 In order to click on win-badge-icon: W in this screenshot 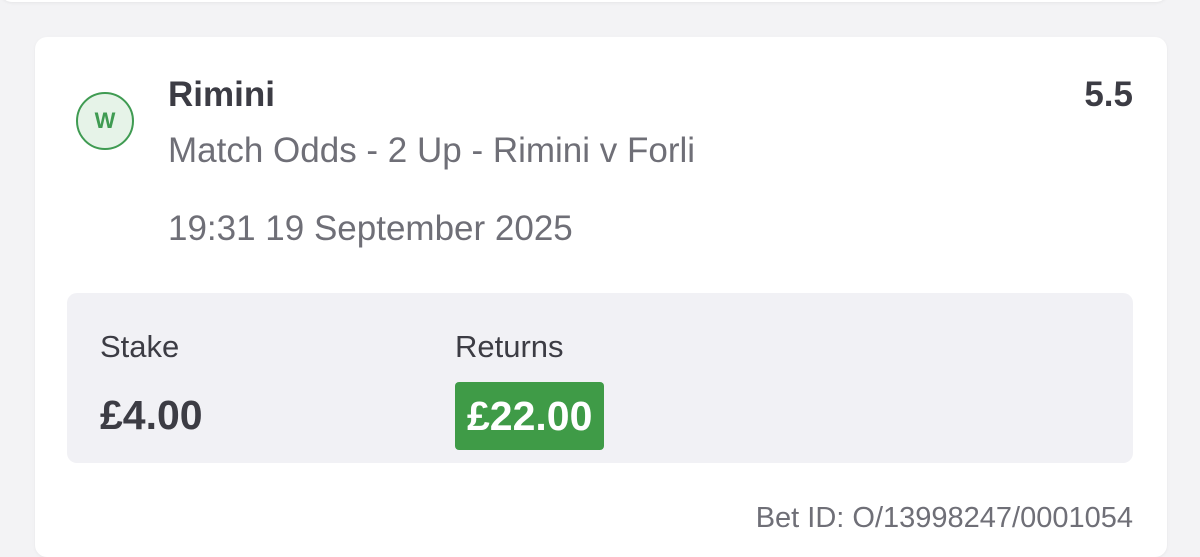, I will do `click(105, 121)`.